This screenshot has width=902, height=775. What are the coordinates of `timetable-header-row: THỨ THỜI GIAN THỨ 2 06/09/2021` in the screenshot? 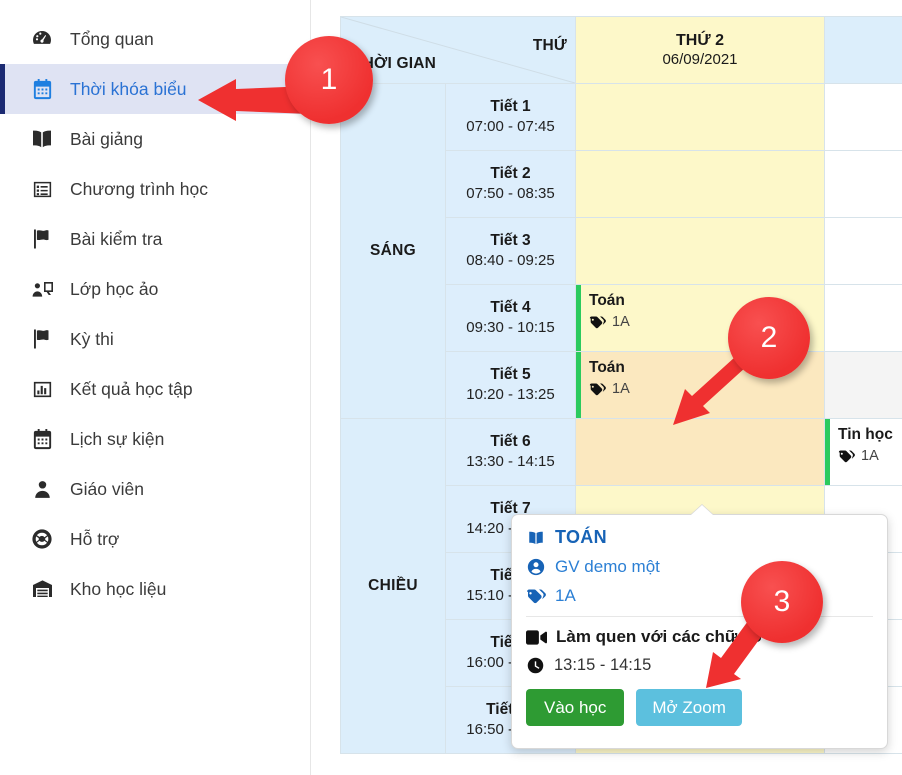 It's located at (621, 50).